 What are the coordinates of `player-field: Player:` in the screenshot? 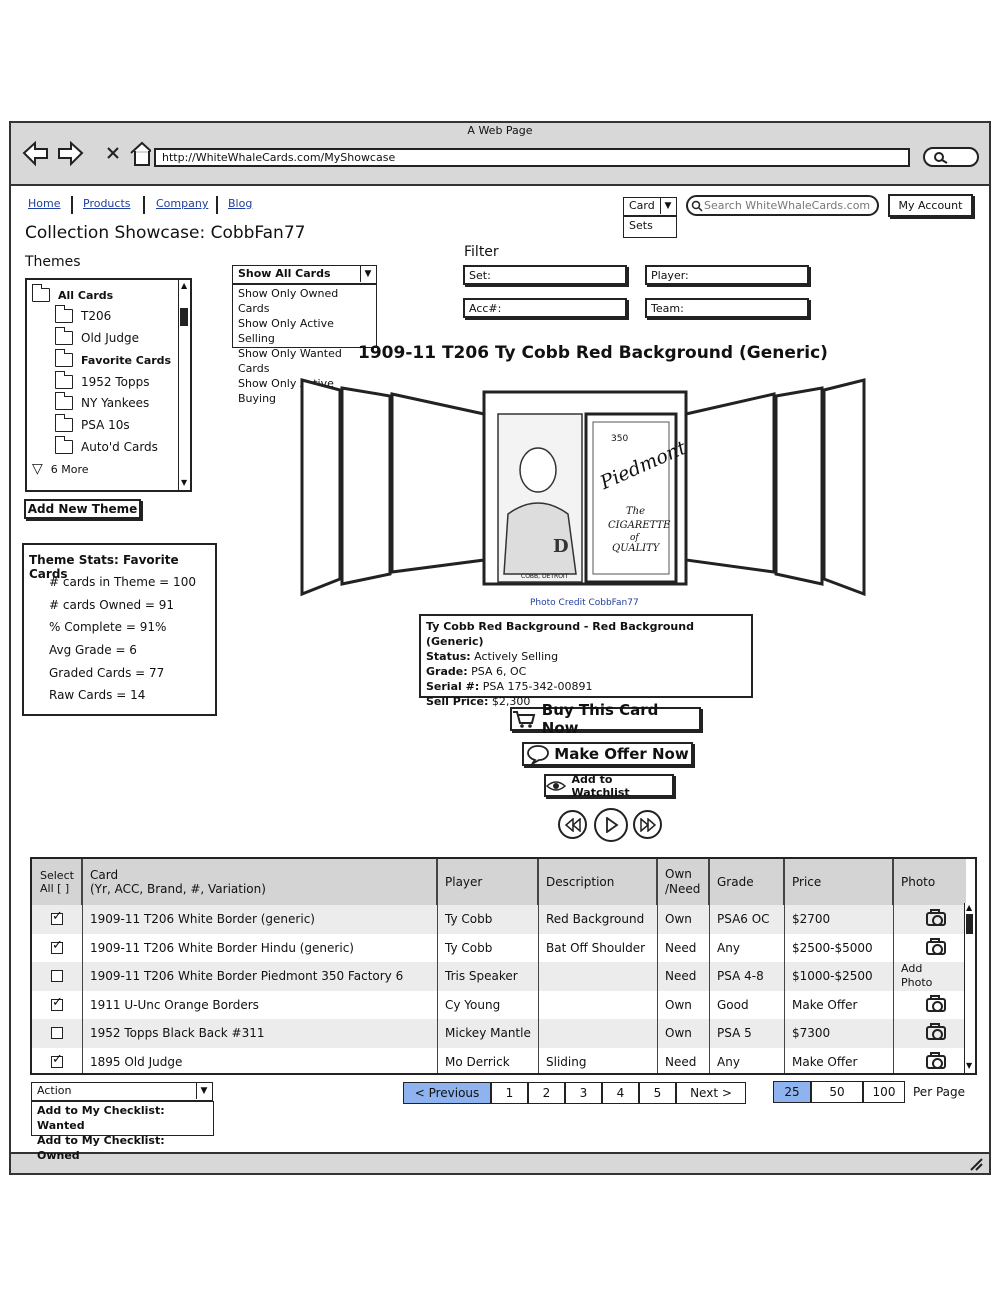 It's located at (727, 275).